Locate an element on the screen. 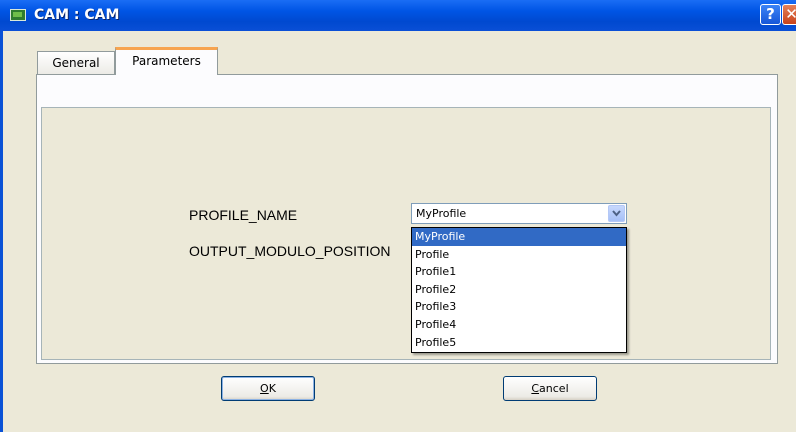 This screenshot has width=796, height=432. help-button: ? is located at coordinates (770, 14).